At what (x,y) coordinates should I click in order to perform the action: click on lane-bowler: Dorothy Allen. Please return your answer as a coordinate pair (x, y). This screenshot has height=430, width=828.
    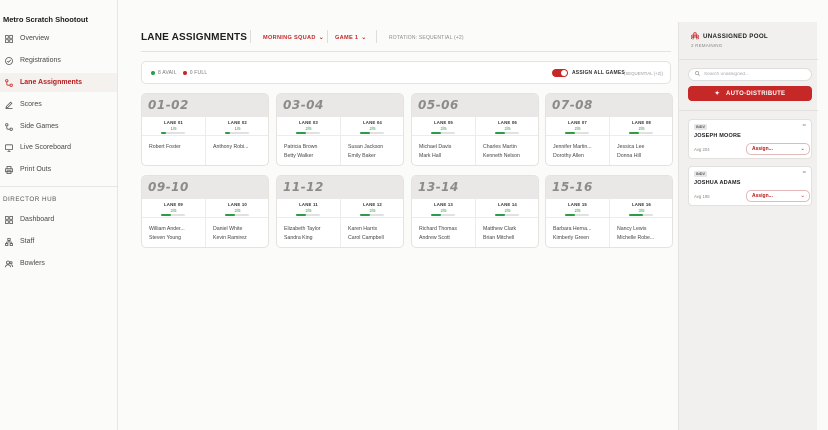
    Looking at the image, I should click on (579, 156).